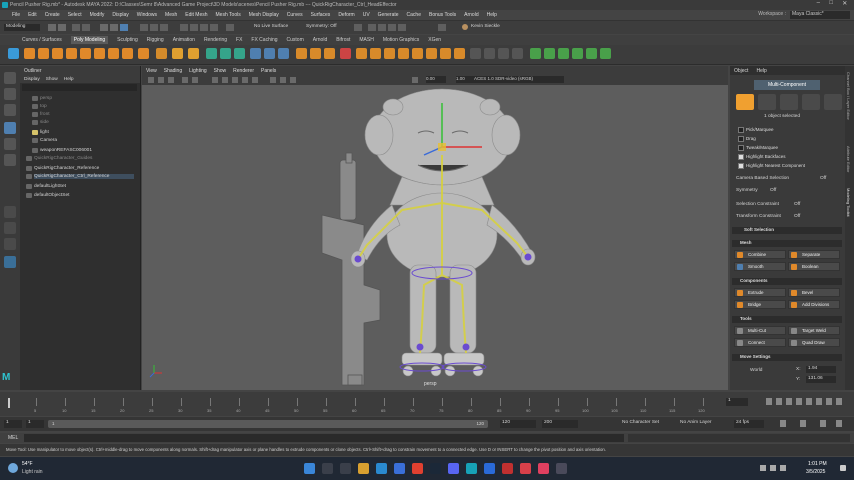 The height and width of the screenshot is (480, 854). What do you see at coordinates (52, 15) in the screenshot?
I see `menu-create: Create` at bounding box center [52, 15].